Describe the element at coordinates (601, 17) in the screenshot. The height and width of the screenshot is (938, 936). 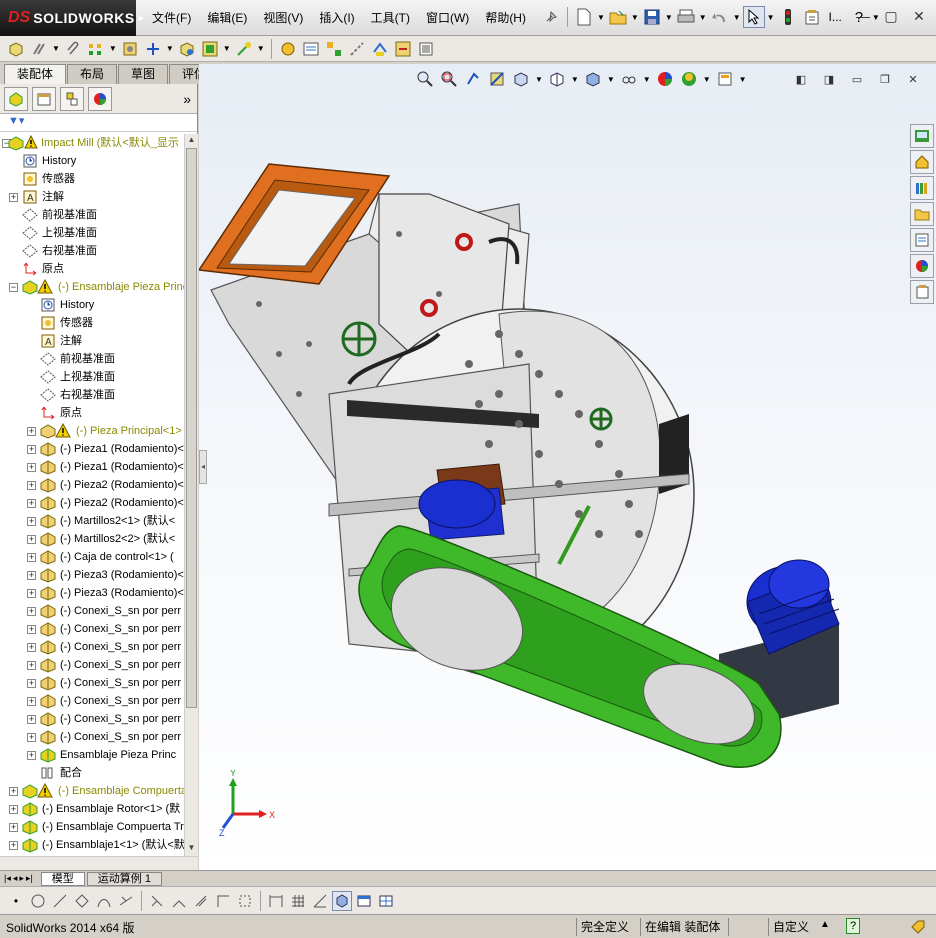
I see `new-dropdown-chevron-icon: ▼` at that location.